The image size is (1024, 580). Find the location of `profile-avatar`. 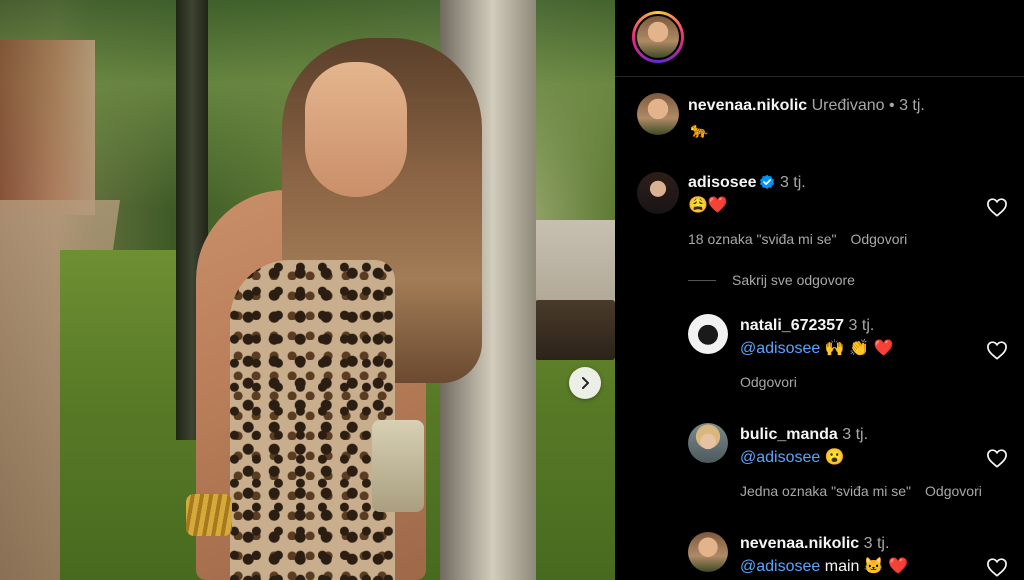

profile-avatar is located at coordinates (658, 37).